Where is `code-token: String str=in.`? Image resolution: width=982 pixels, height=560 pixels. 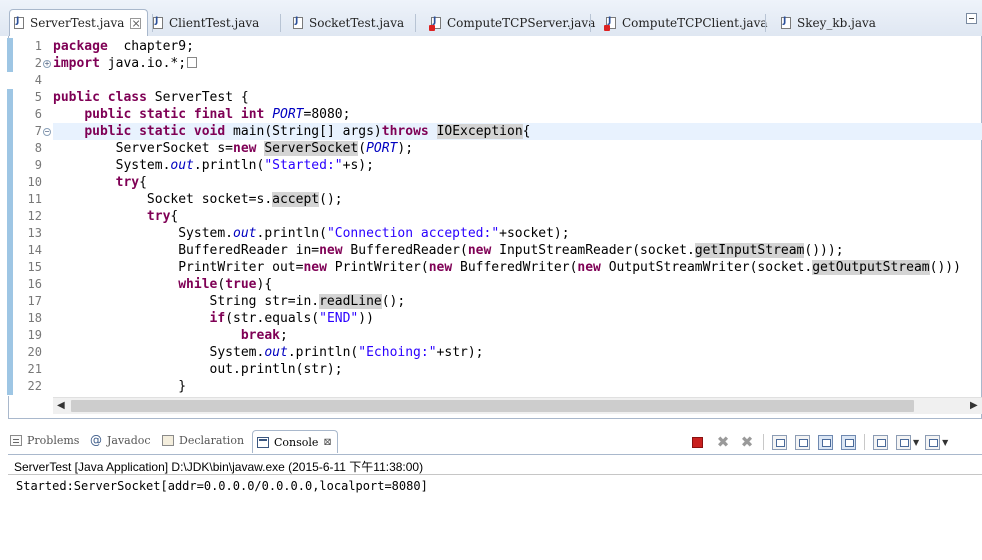
code-token: String str=in. is located at coordinates (186, 301).